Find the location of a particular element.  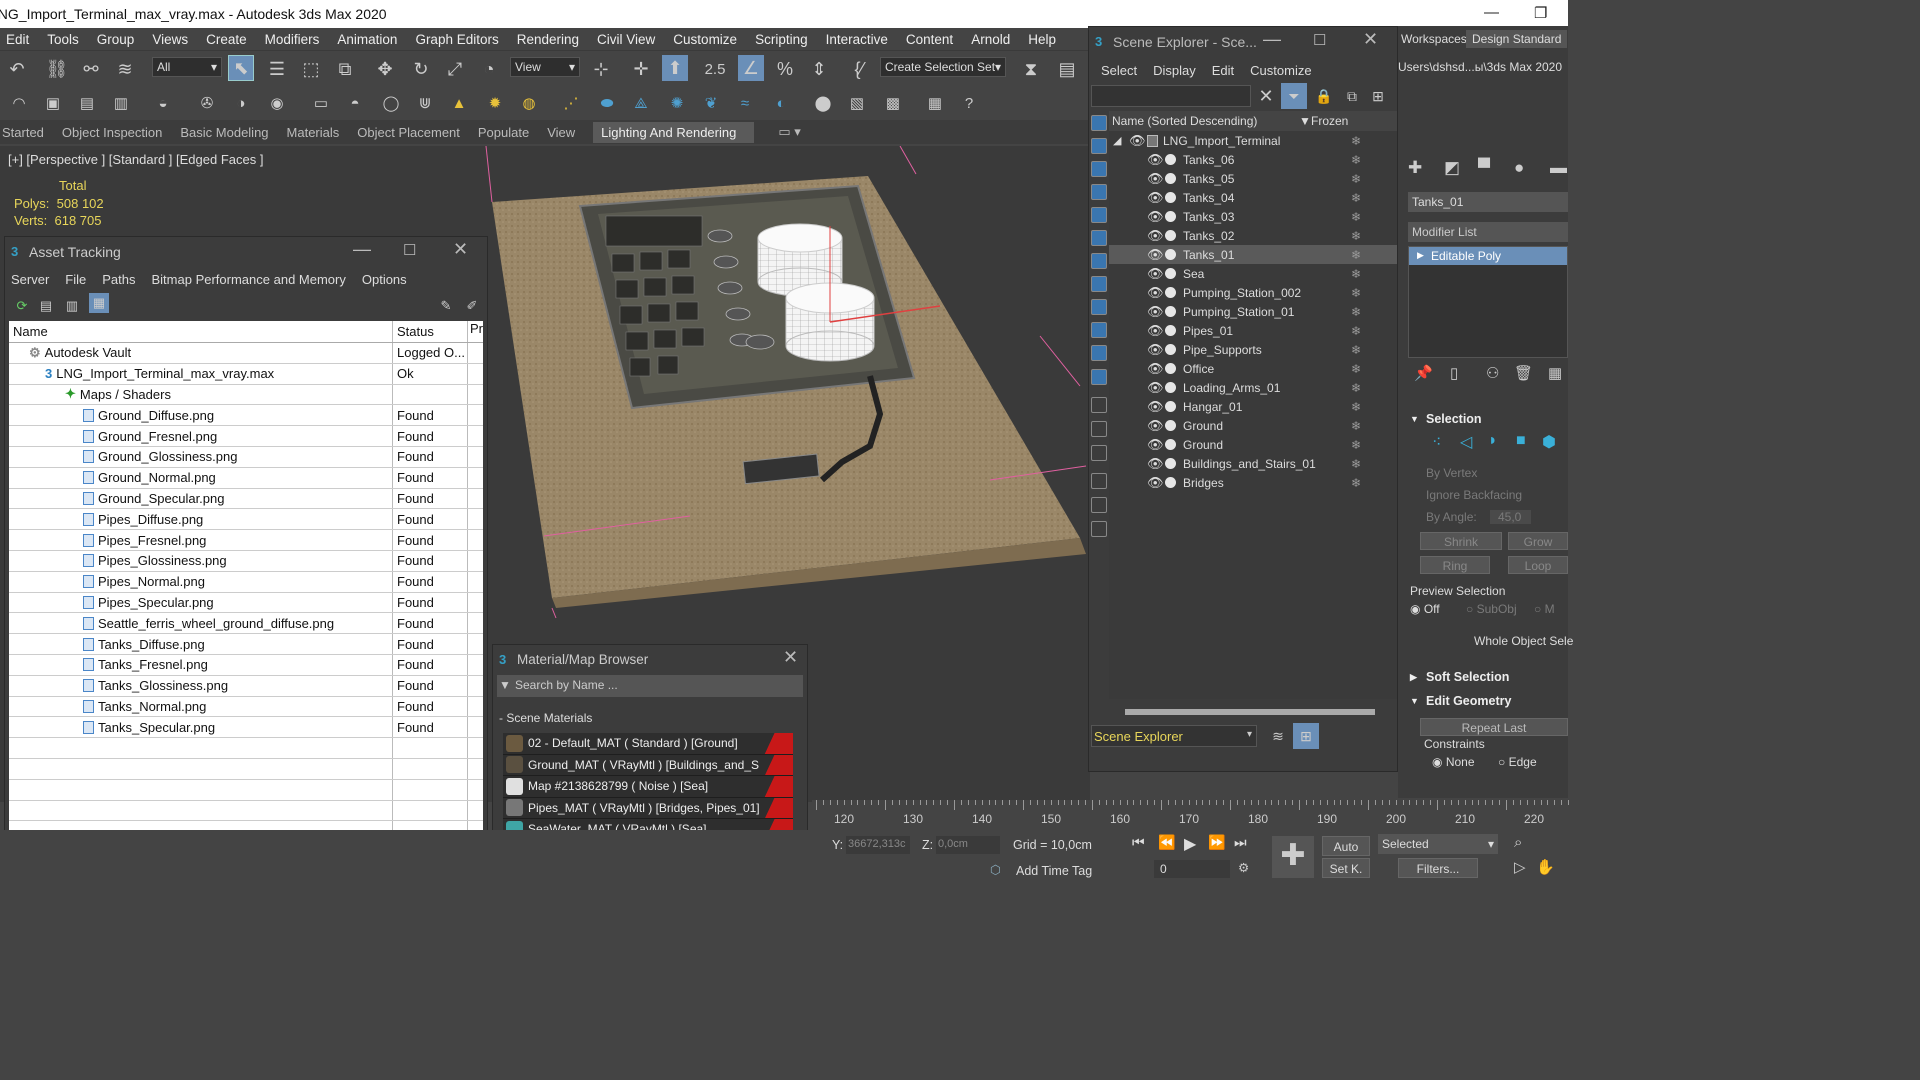

scene-search-input is located at coordinates (1171, 96).